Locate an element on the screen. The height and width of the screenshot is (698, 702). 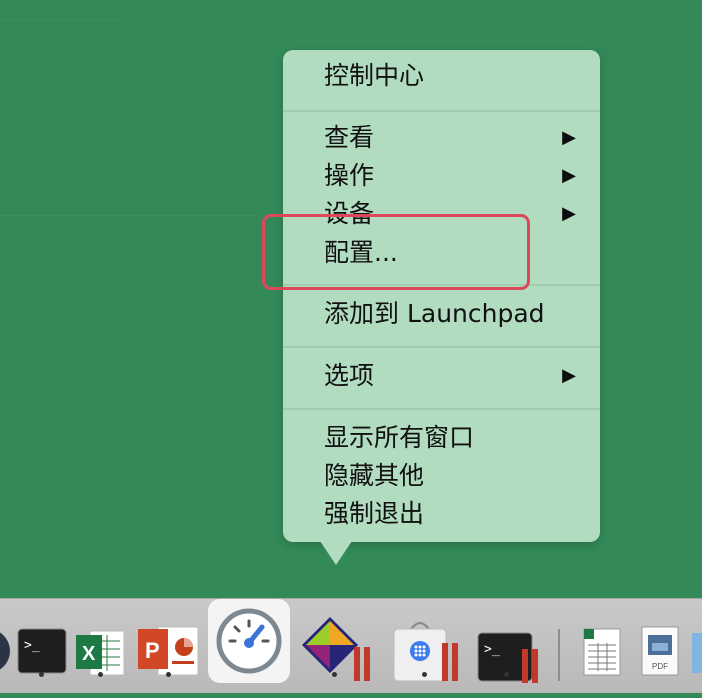
centos-vm-icon is located at coordinates (334, 647).